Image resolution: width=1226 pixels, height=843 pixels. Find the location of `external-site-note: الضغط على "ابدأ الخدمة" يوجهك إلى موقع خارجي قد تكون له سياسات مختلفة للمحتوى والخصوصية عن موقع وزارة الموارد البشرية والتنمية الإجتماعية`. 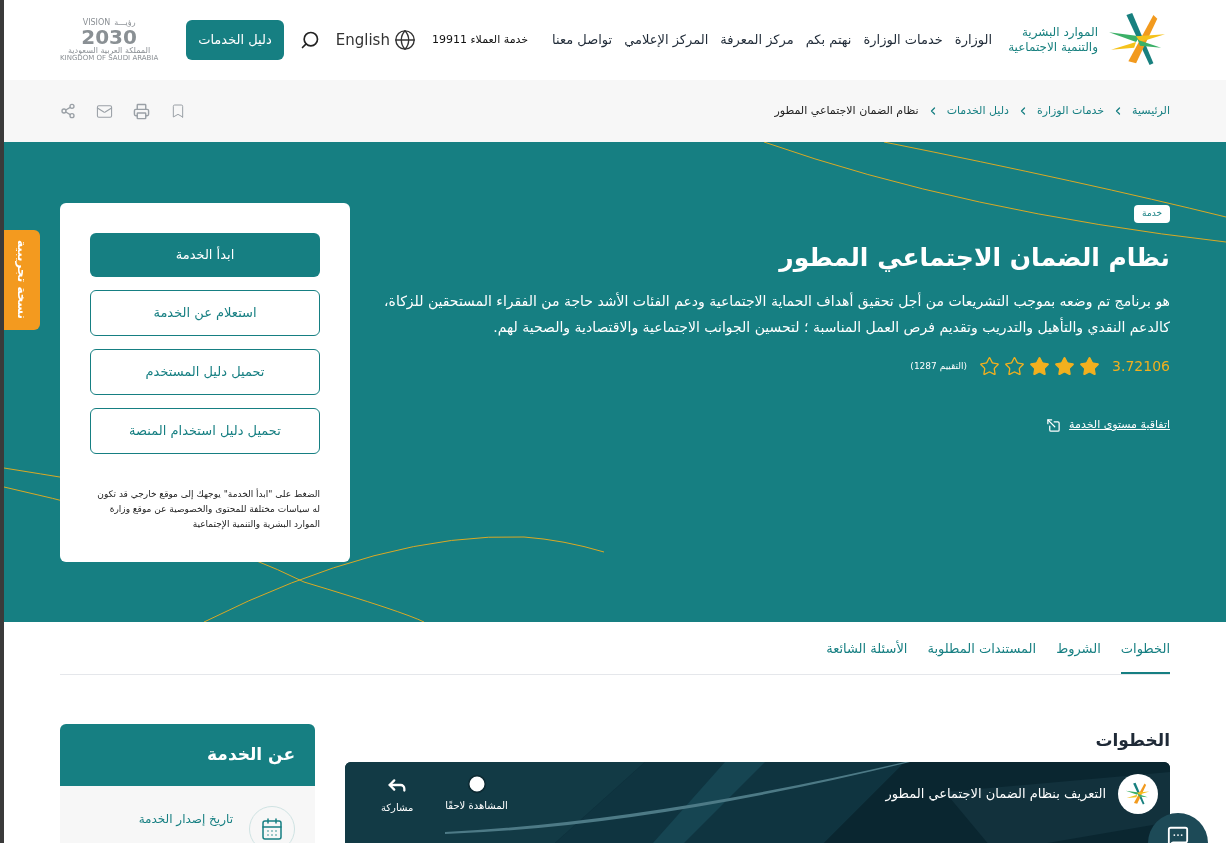

external-site-note: الضغط على "ابدأ الخدمة" يوجهك إلى موقع خارجي قد تكون له سياسات مختلفة للمحتوى والخصوصية عن موقع وزارة الموارد البشرية والتنمية الإجتماعية is located at coordinates (208, 509).